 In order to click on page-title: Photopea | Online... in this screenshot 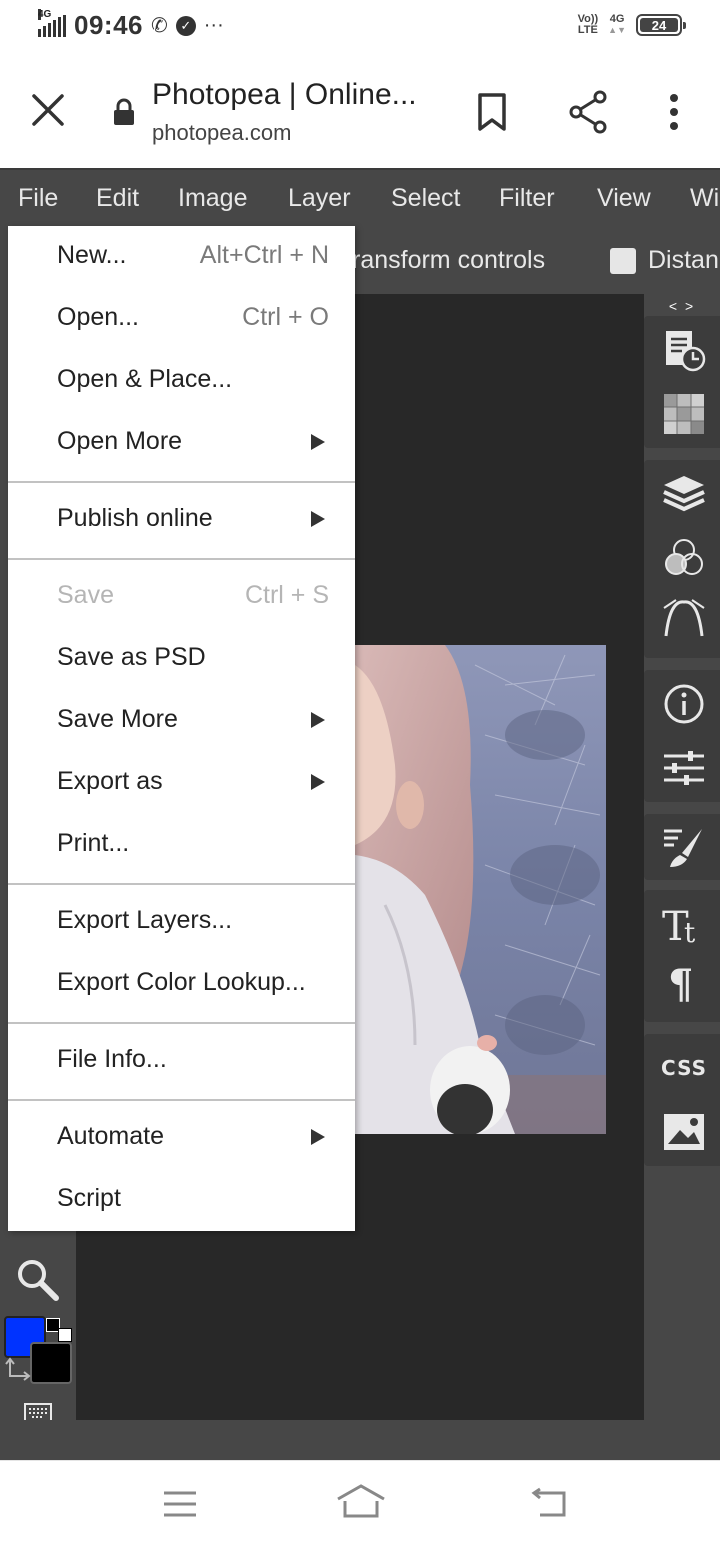, I will do `click(284, 94)`.